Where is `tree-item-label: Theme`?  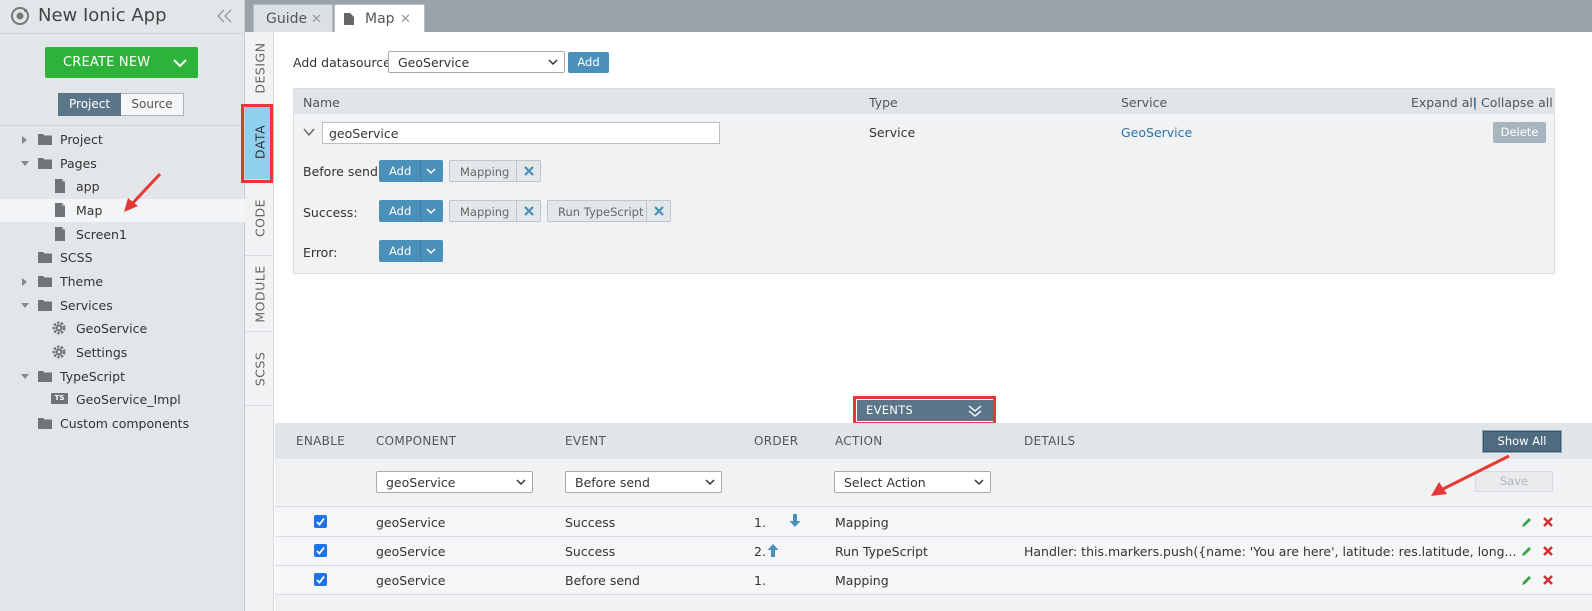 tree-item-label: Theme is located at coordinates (82, 281).